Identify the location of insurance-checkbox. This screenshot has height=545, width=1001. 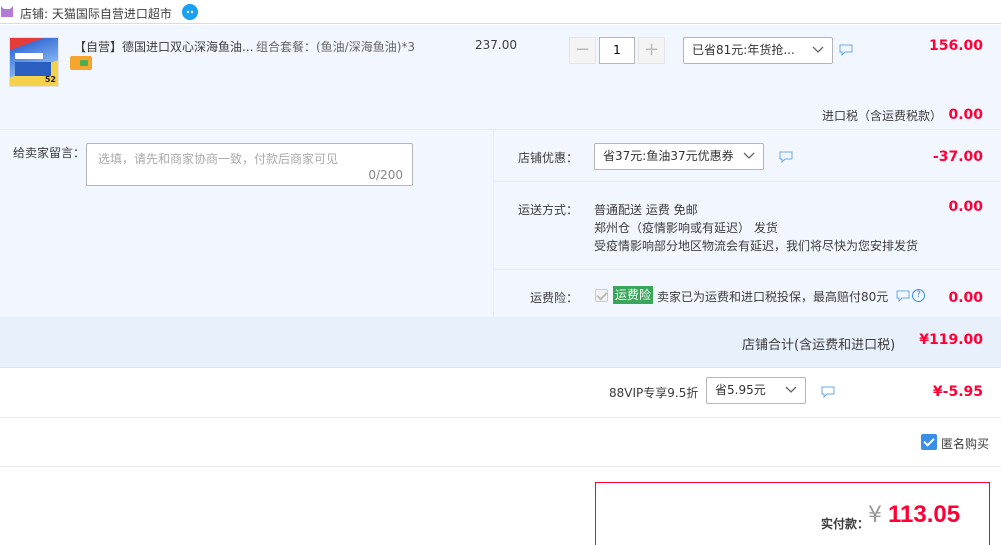
(601, 295).